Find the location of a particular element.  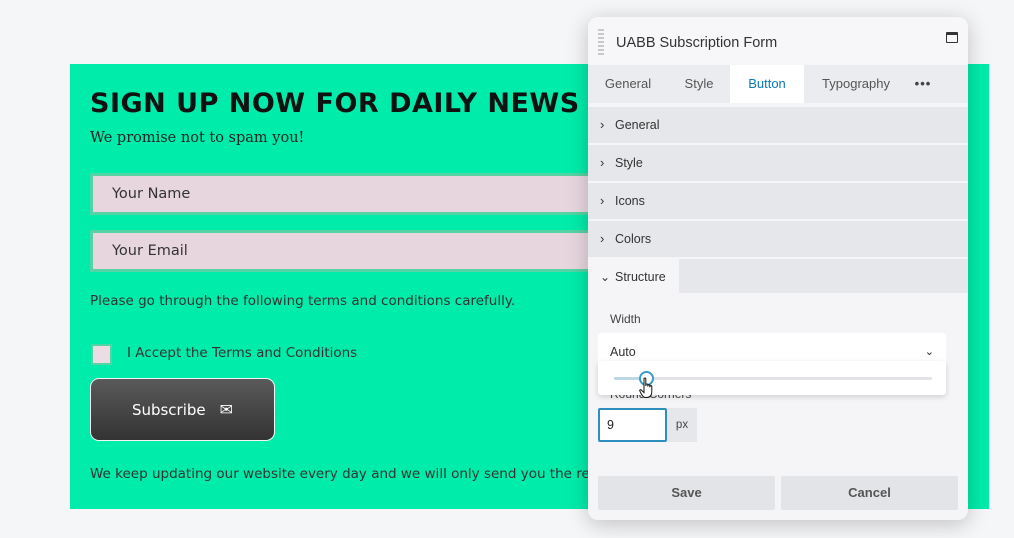

maximize-icon is located at coordinates (952, 37).